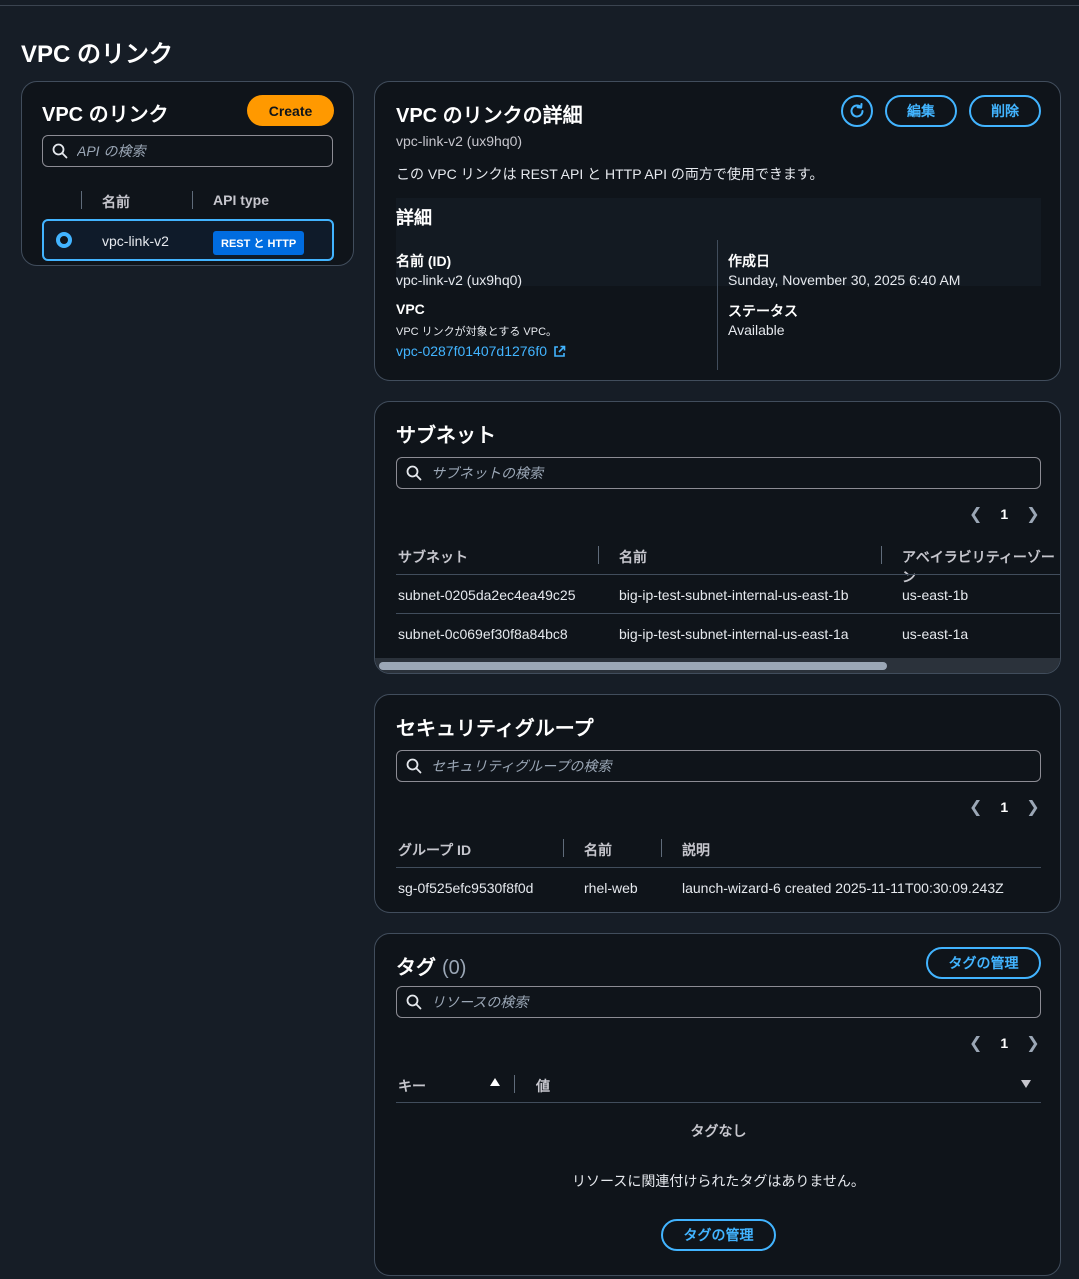 Image resolution: width=1079 pixels, height=1279 pixels. I want to click on tags-count: (0), so click(454, 968).